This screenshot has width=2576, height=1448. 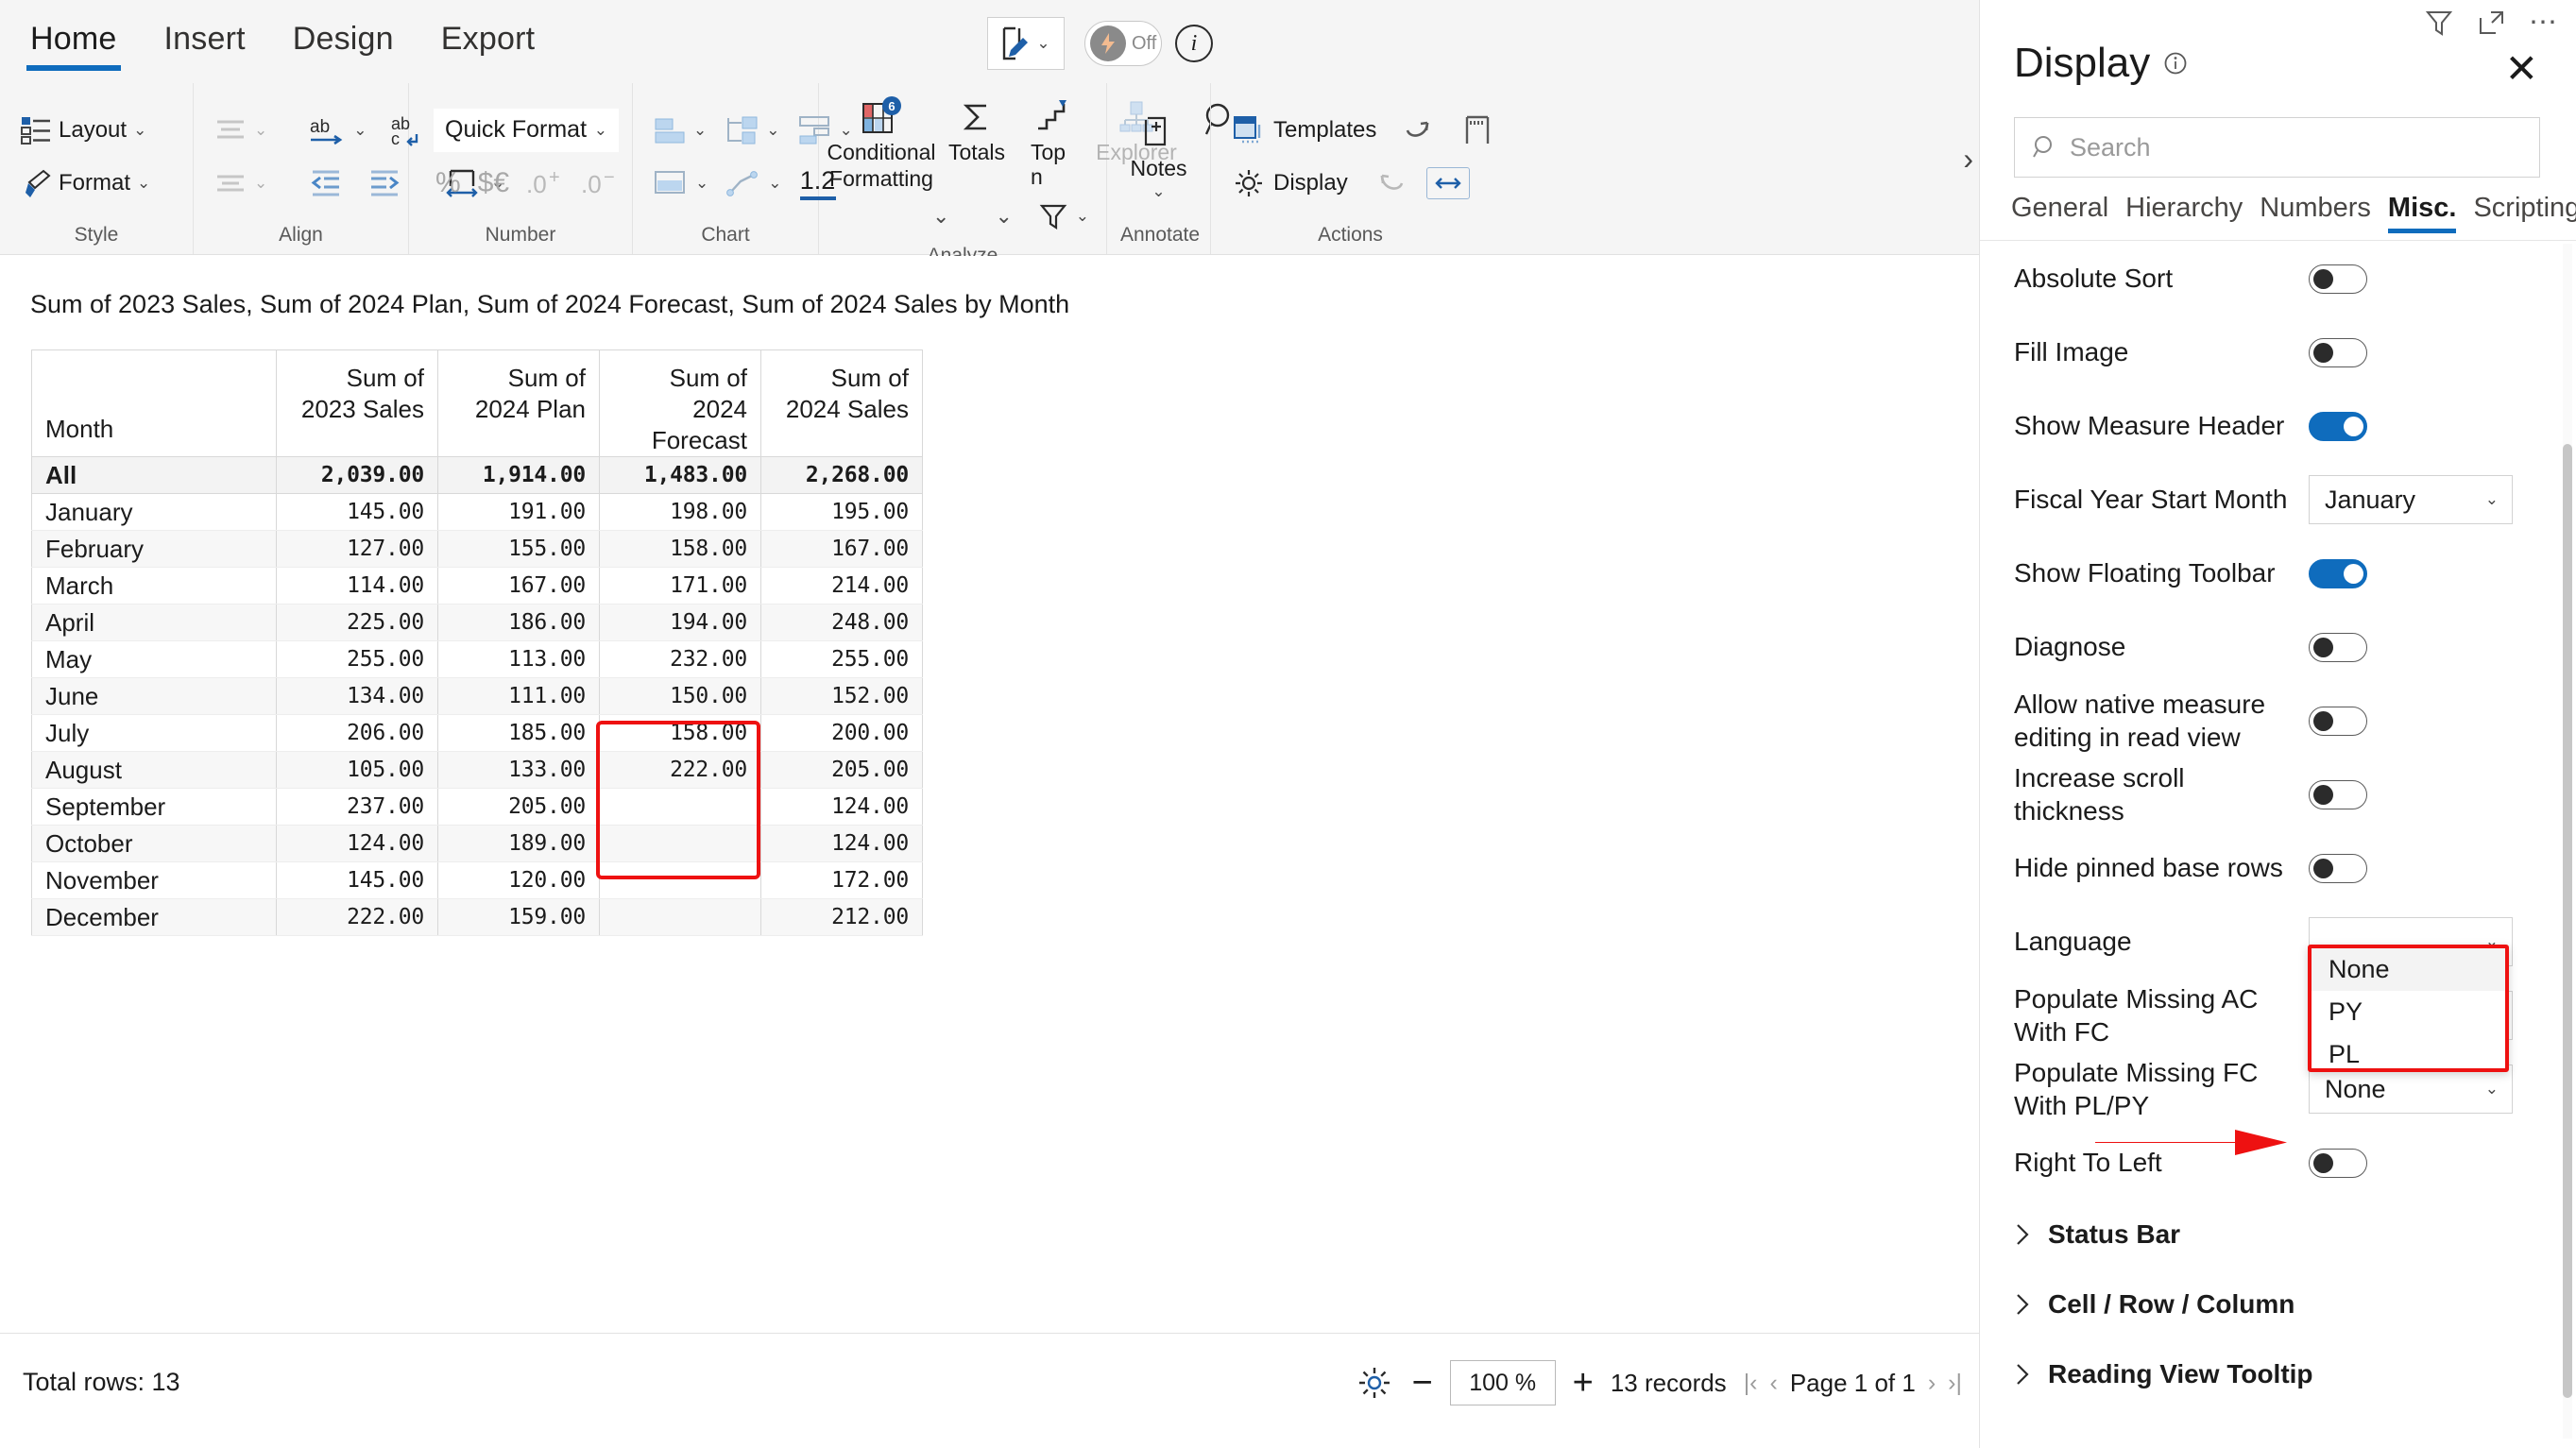 I want to click on section-cell-row-column: Cell / Row / Column, so click(x=2278, y=1304).